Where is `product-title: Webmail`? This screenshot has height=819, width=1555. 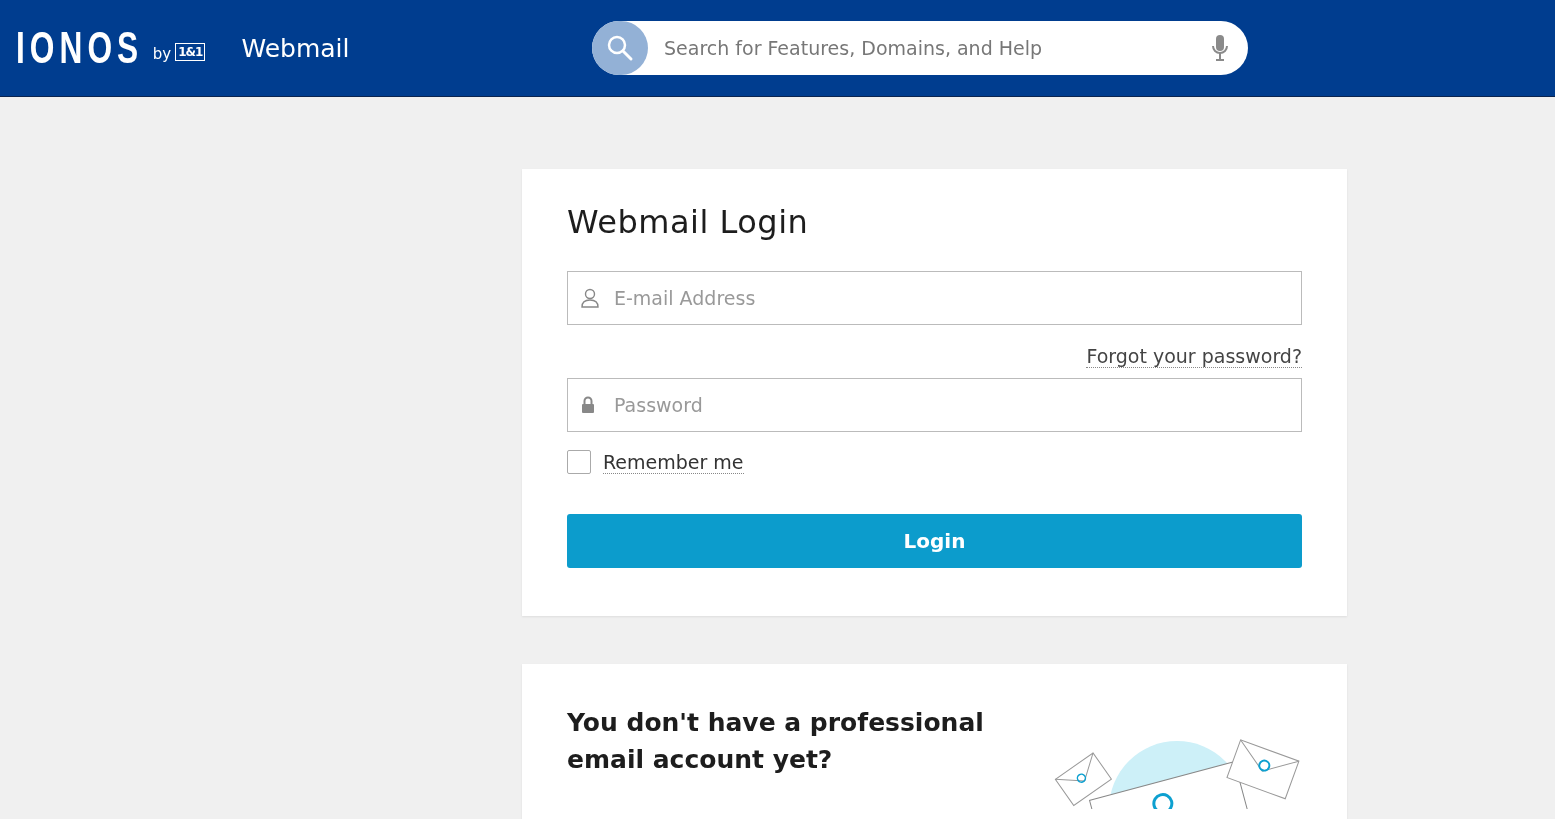 product-title: Webmail is located at coordinates (295, 48).